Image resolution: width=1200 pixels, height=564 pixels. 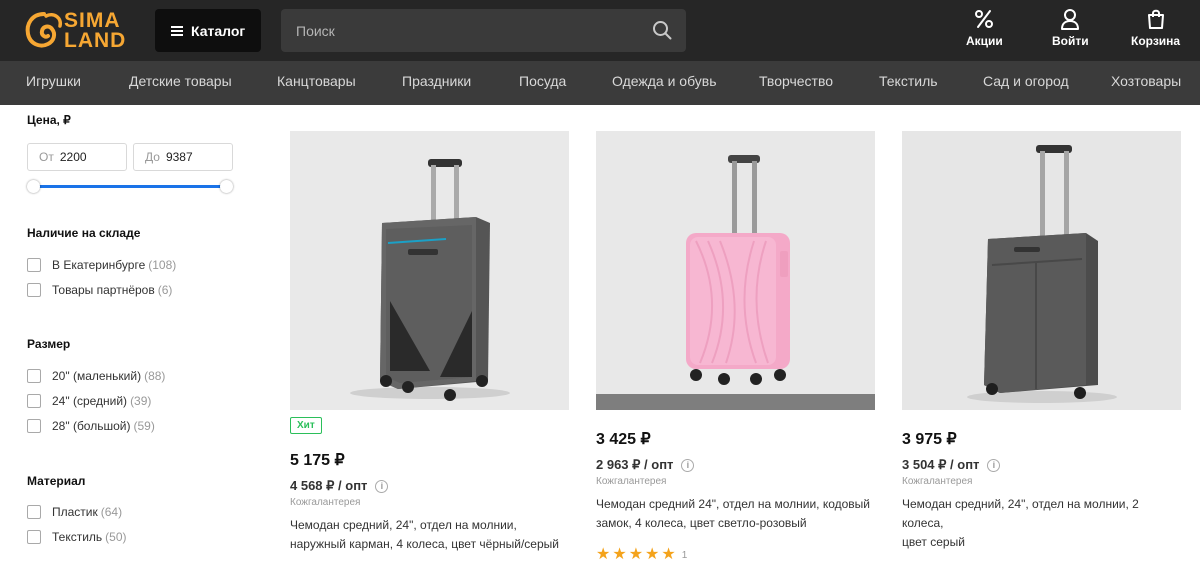 What do you see at coordinates (1156, 41) in the screenshot?
I see `cart-label: Корзина` at bounding box center [1156, 41].